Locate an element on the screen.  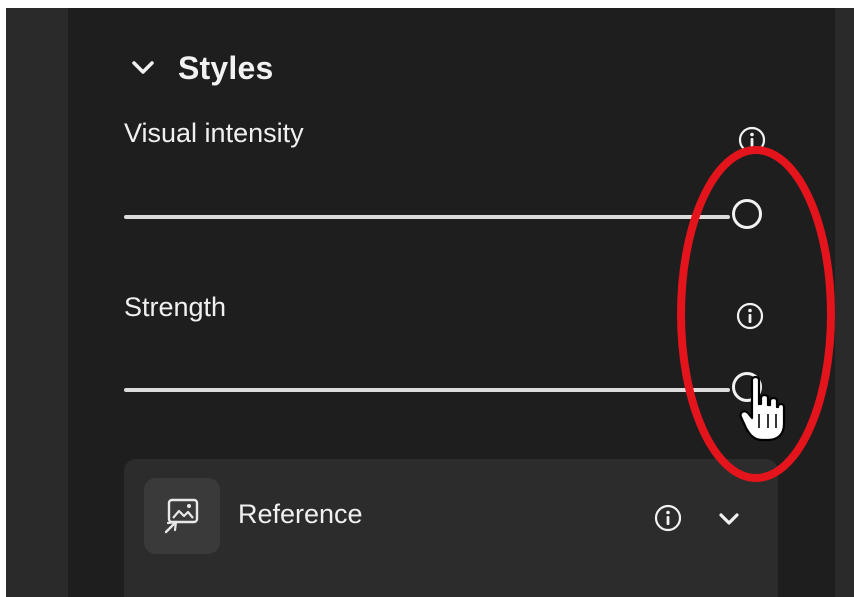
section-title: Styles is located at coordinates (226, 67).